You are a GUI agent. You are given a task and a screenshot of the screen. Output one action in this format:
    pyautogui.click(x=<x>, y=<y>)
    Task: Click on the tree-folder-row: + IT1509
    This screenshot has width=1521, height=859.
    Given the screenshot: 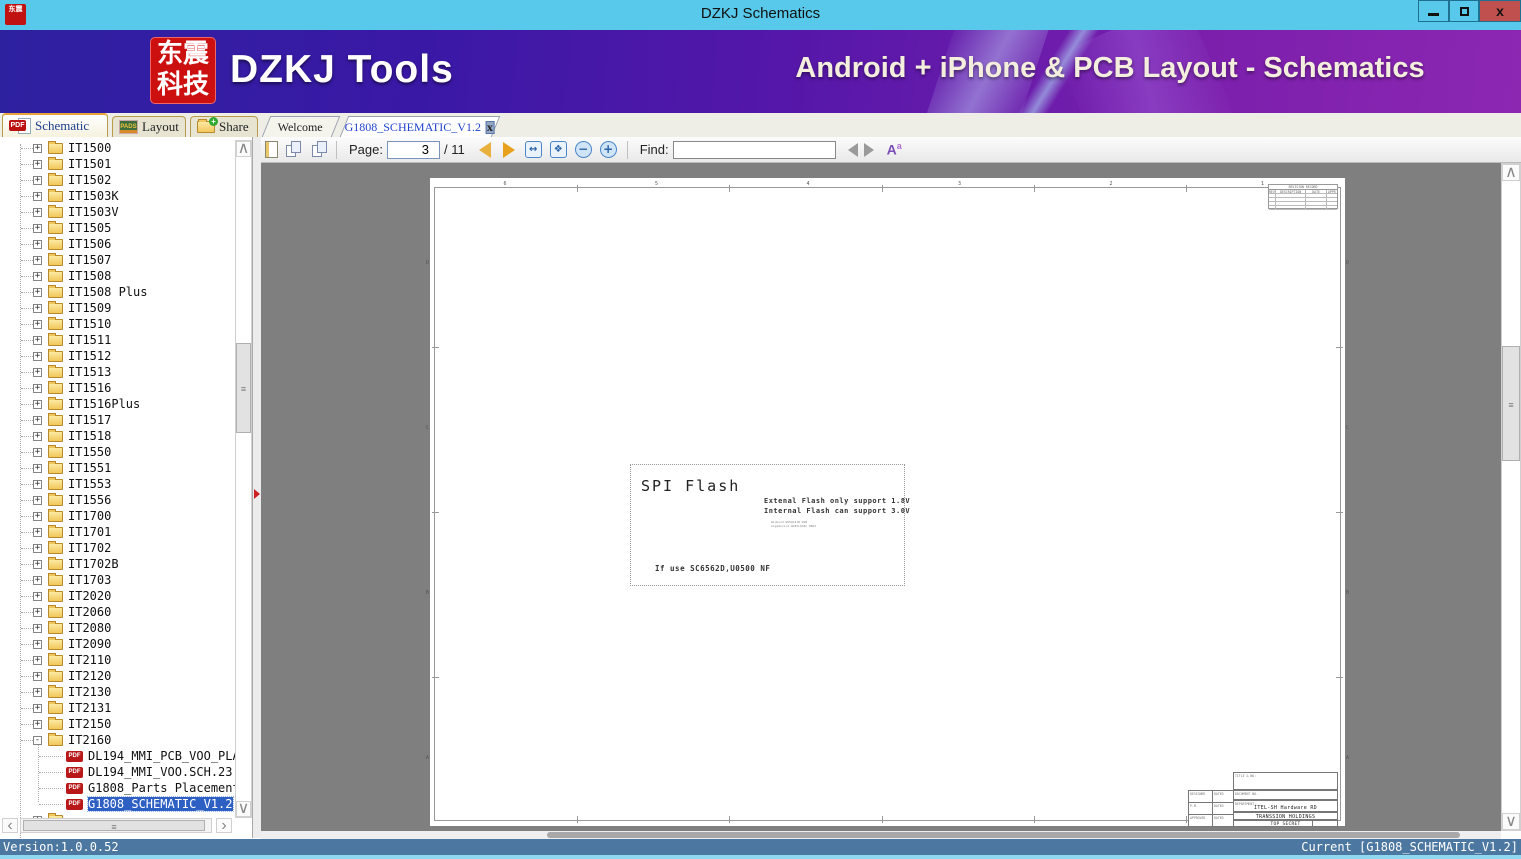 What is the action you would take?
    pyautogui.click(x=117, y=308)
    